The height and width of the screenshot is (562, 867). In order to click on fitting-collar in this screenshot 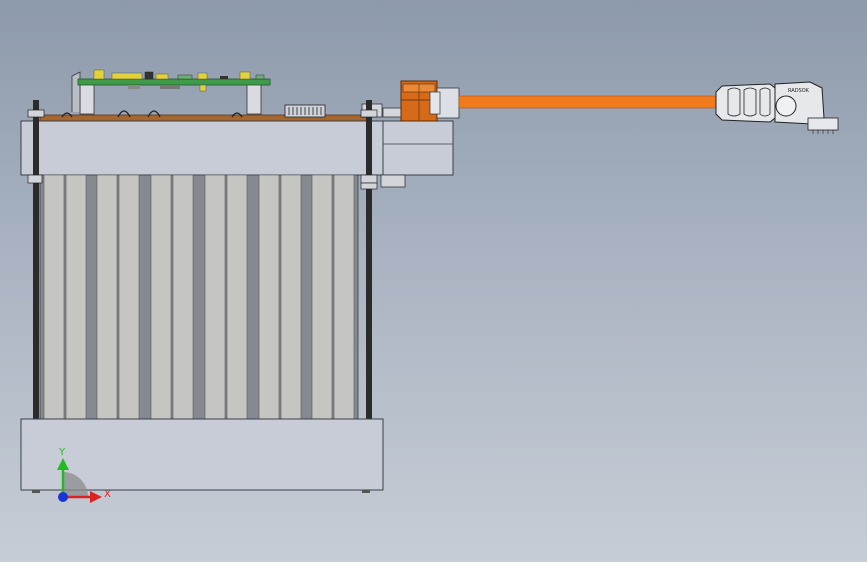, I will do `click(435, 103)`.